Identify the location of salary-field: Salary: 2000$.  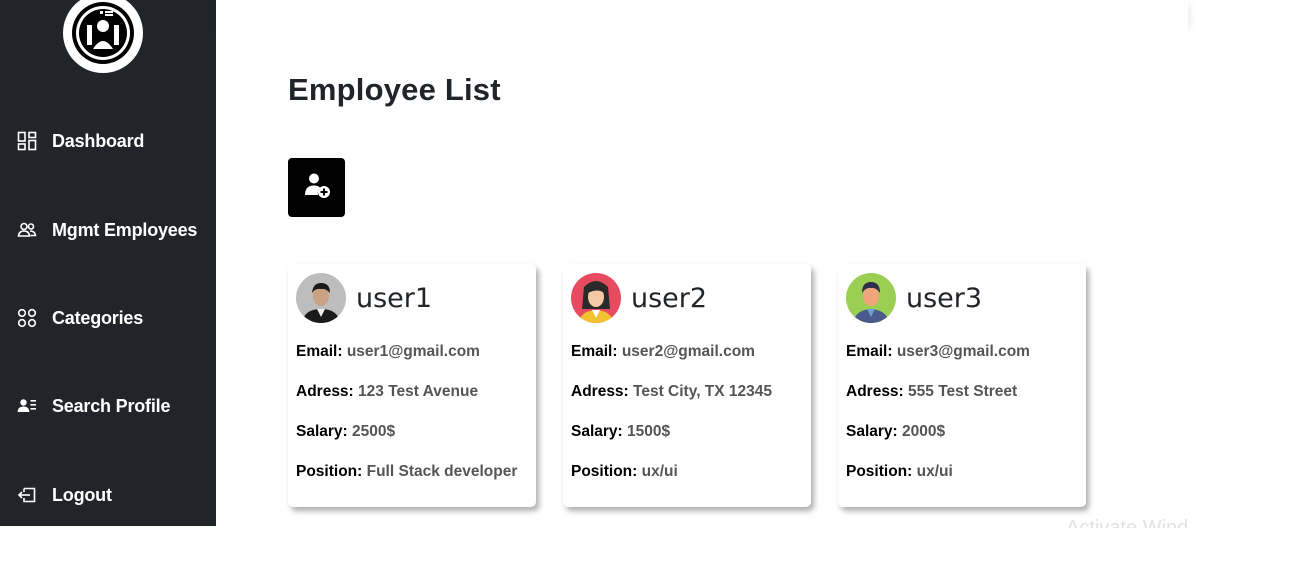
(896, 431).